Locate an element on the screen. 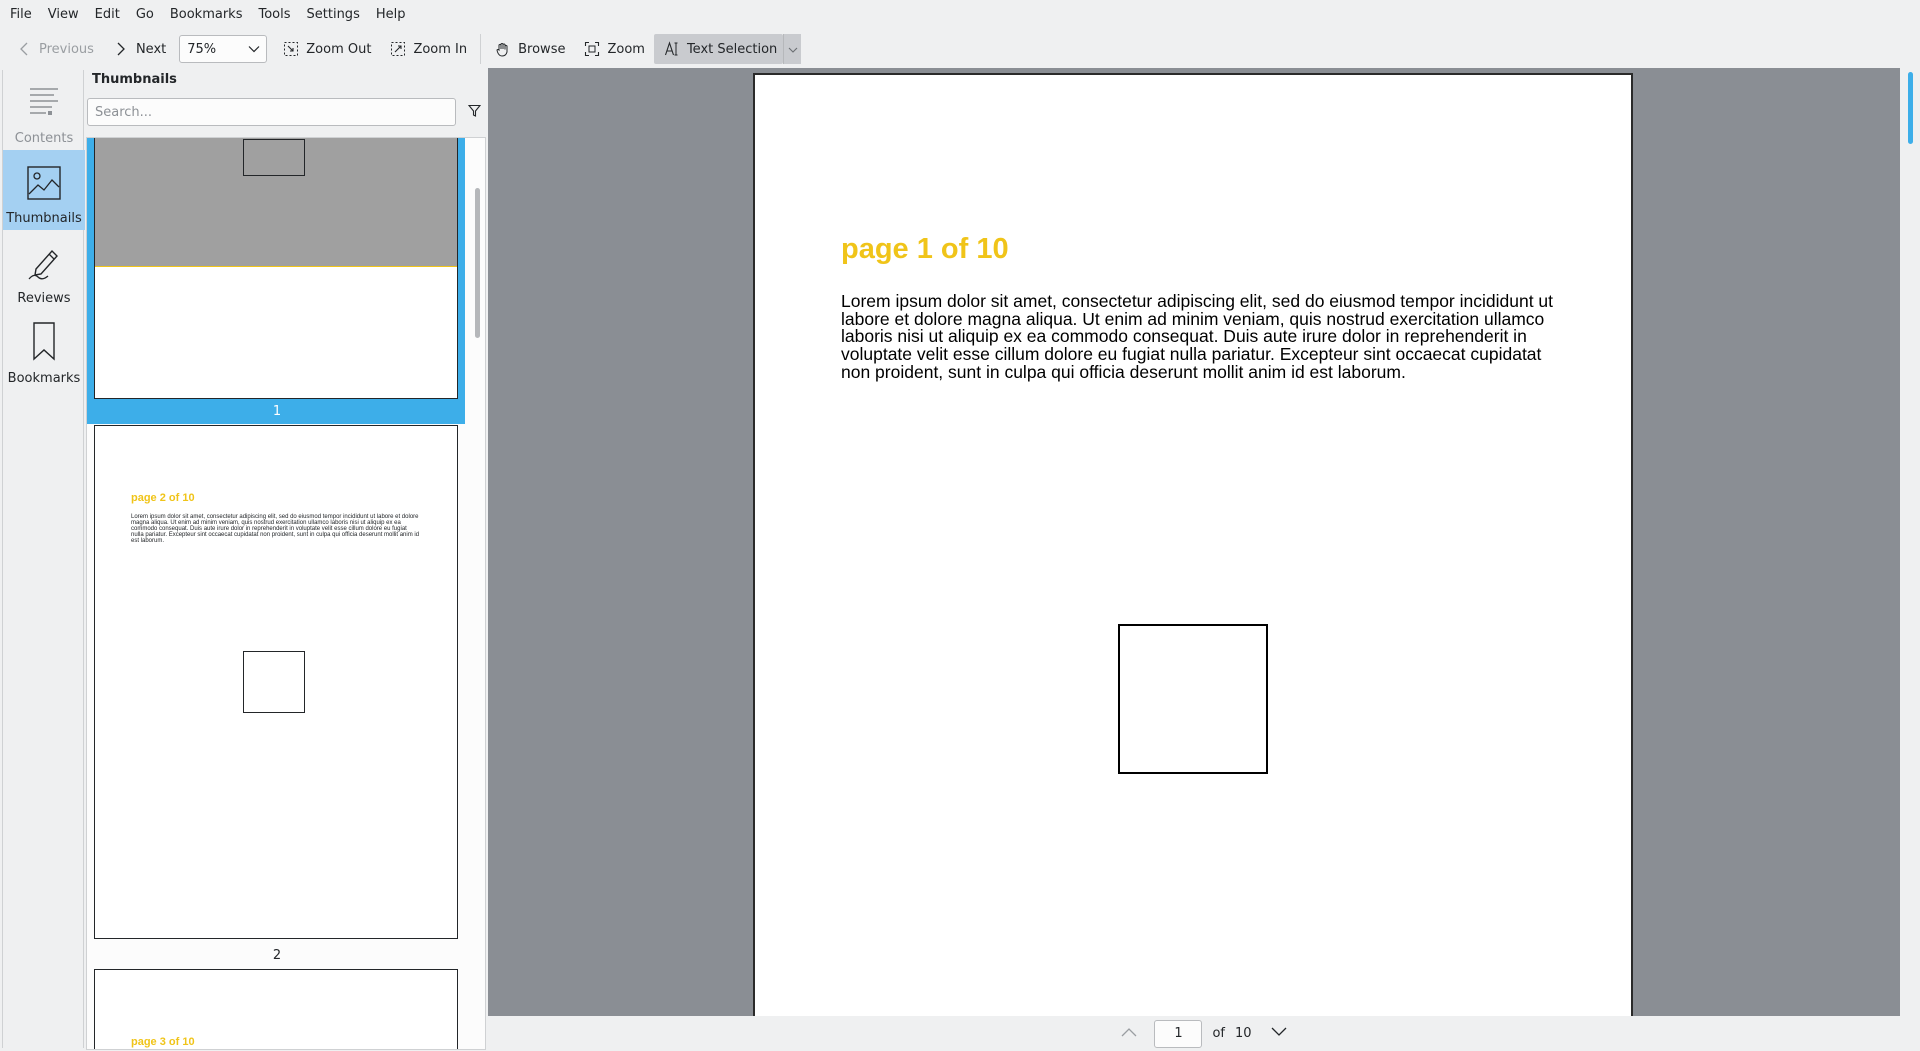 This screenshot has width=1920, height=1051. menu-tools: Tools is located at coordinates (274, 15).